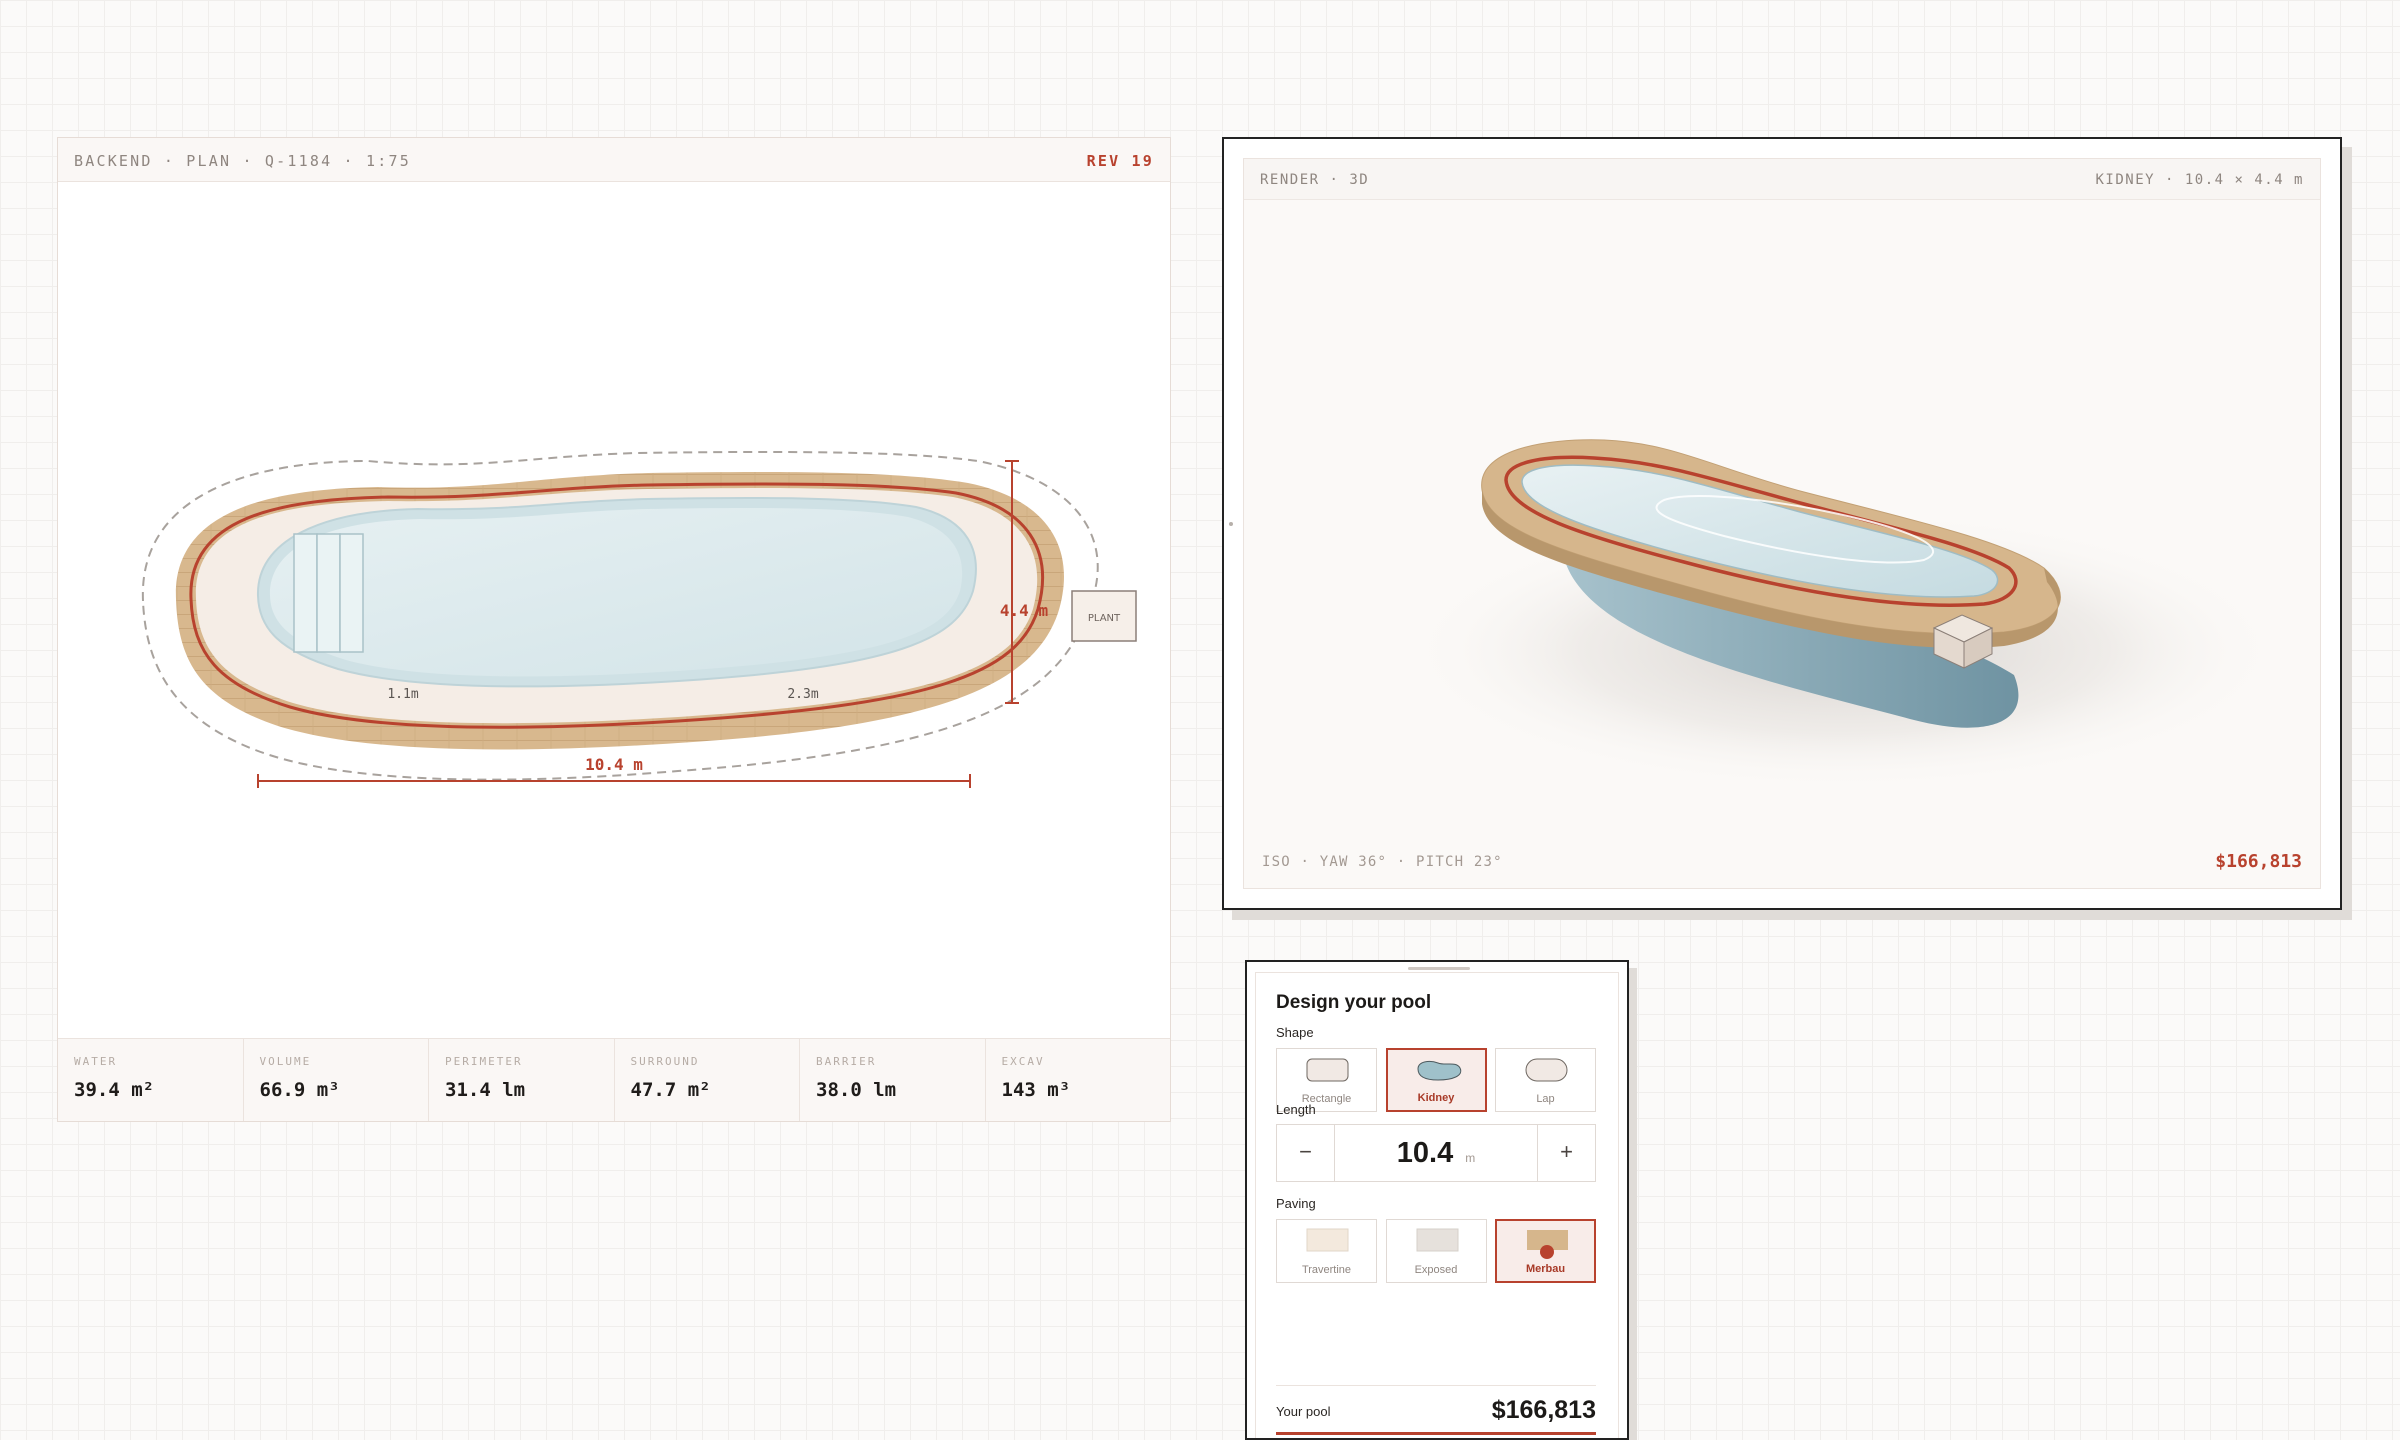 The image size is (2400, 1440). Describe the element at coordinates (1231, 524) in the screenshot. I see `panel-resize-handle` at that location.